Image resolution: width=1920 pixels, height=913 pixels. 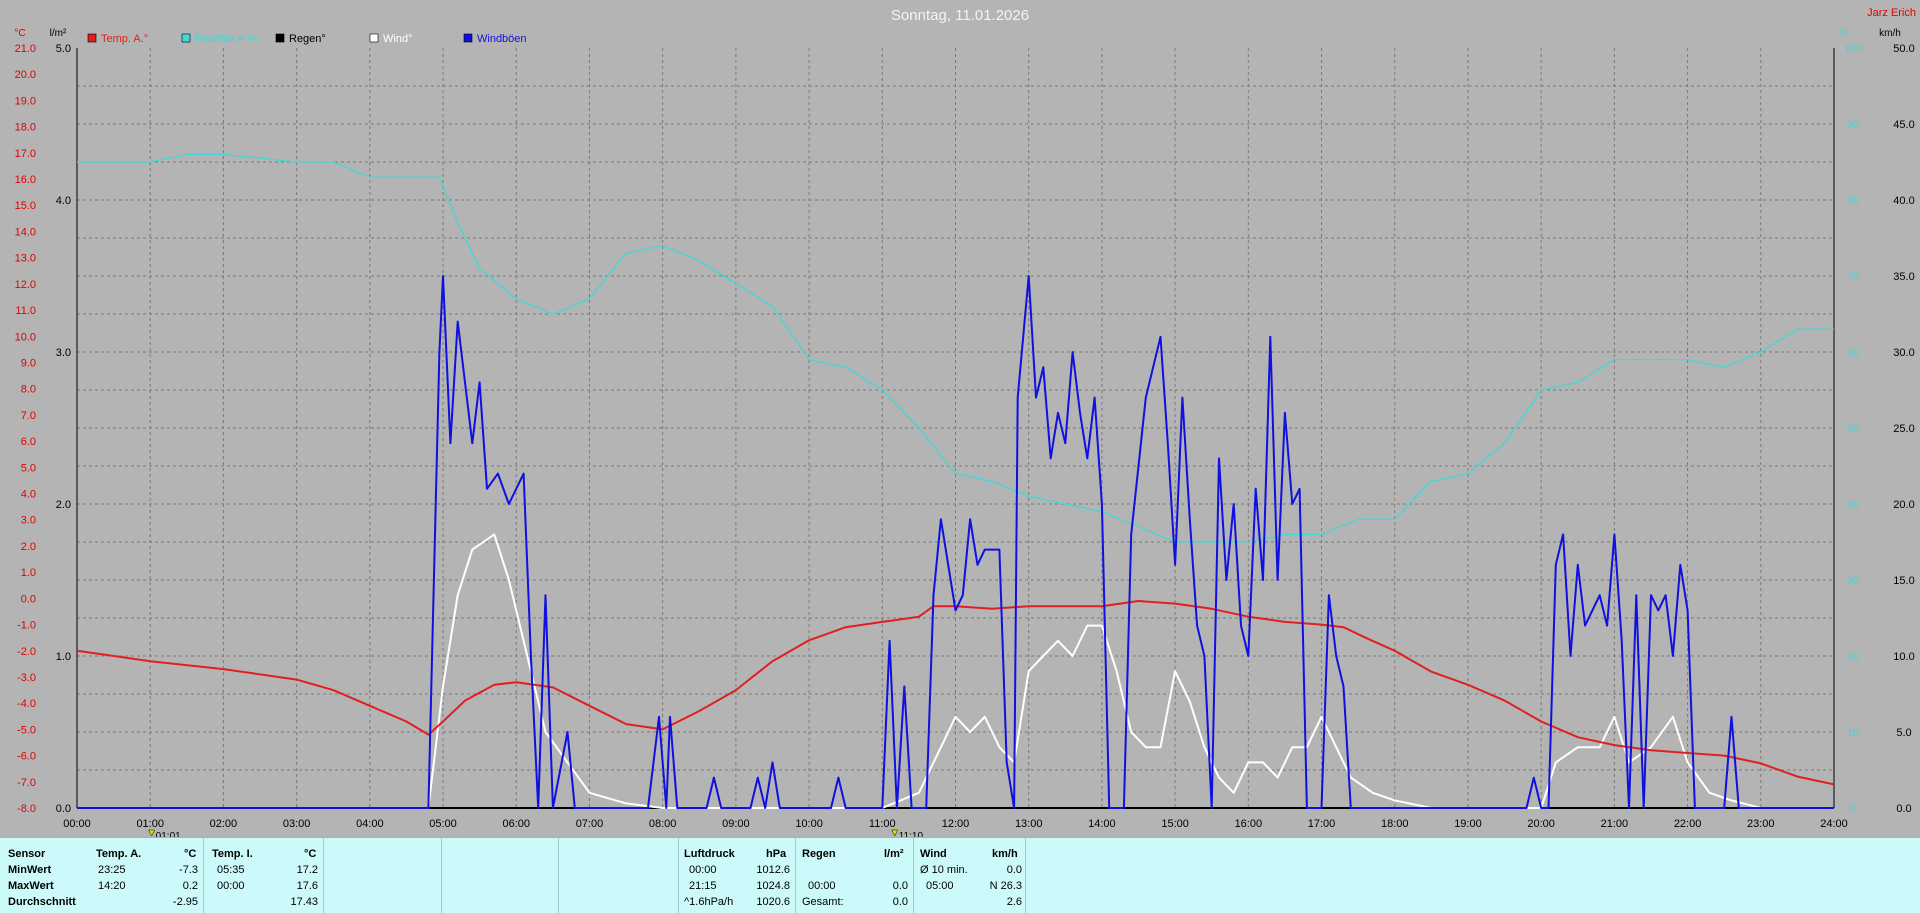 I want to click on chart-title: Sonntag, 11.01.2026, so click(x=960, y=15).